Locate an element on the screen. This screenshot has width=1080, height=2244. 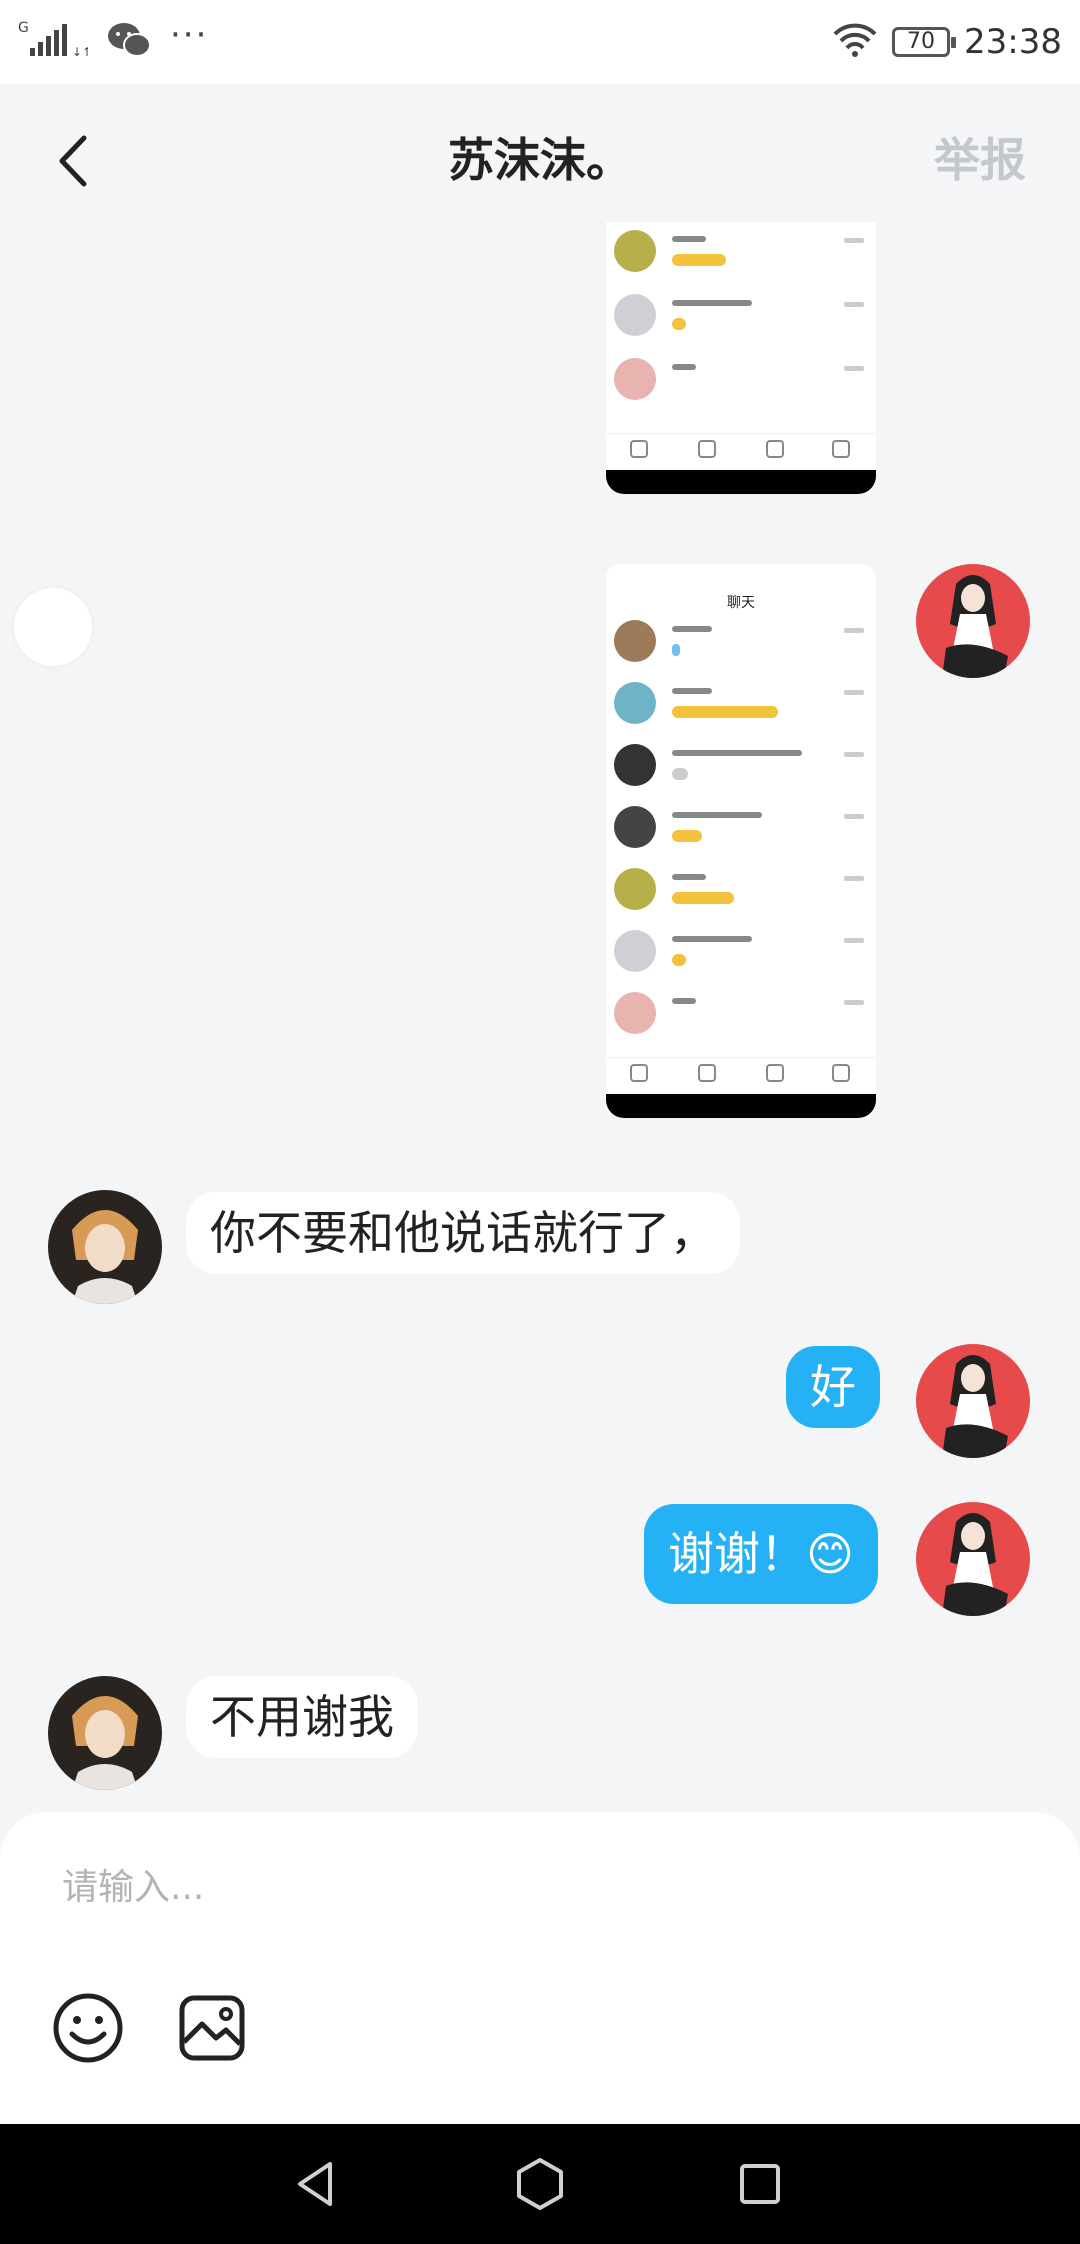
emoji-button is located at coordinates (88, 2028).